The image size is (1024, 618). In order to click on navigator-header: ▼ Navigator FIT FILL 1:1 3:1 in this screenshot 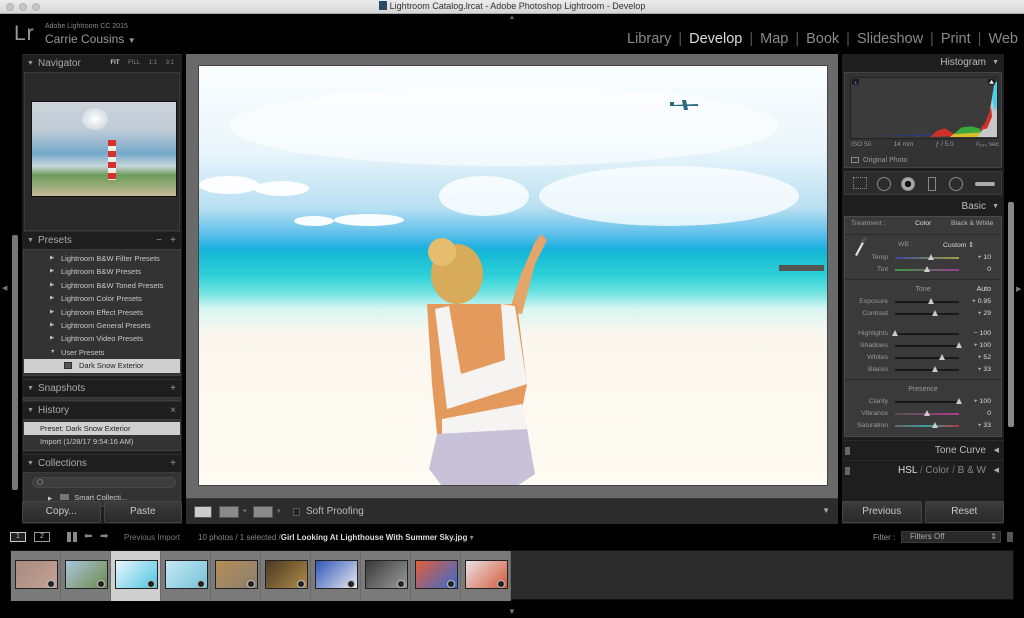, I will do `click(102, 63)`.